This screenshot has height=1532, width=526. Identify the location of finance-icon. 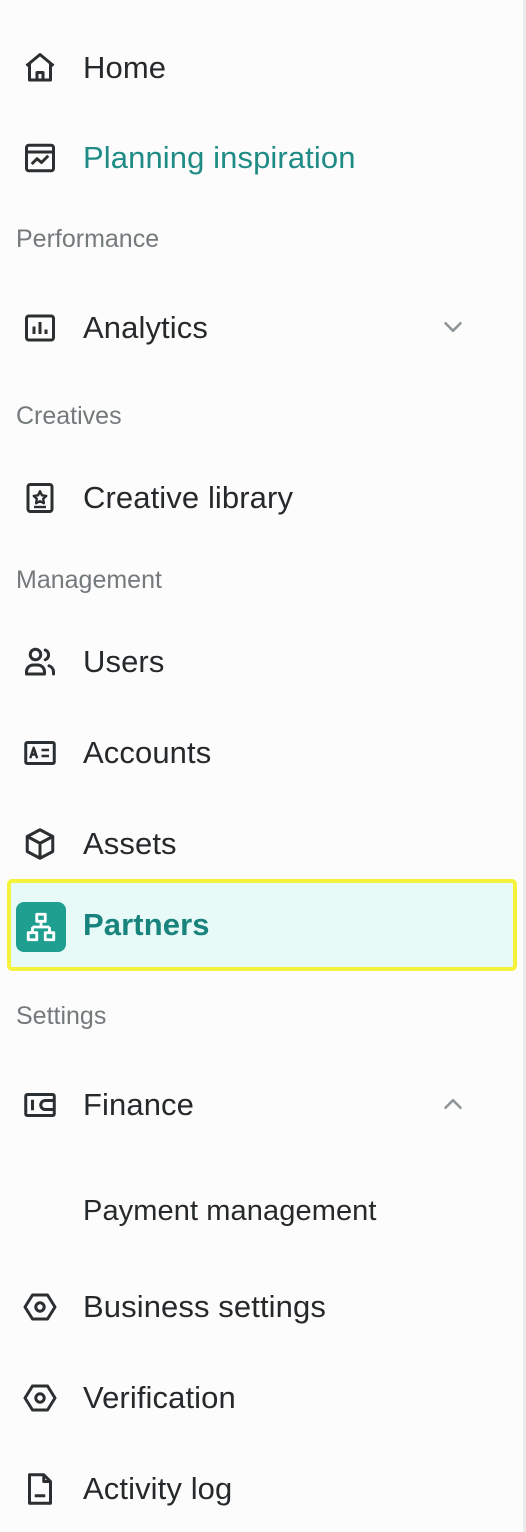
(40, 1105).